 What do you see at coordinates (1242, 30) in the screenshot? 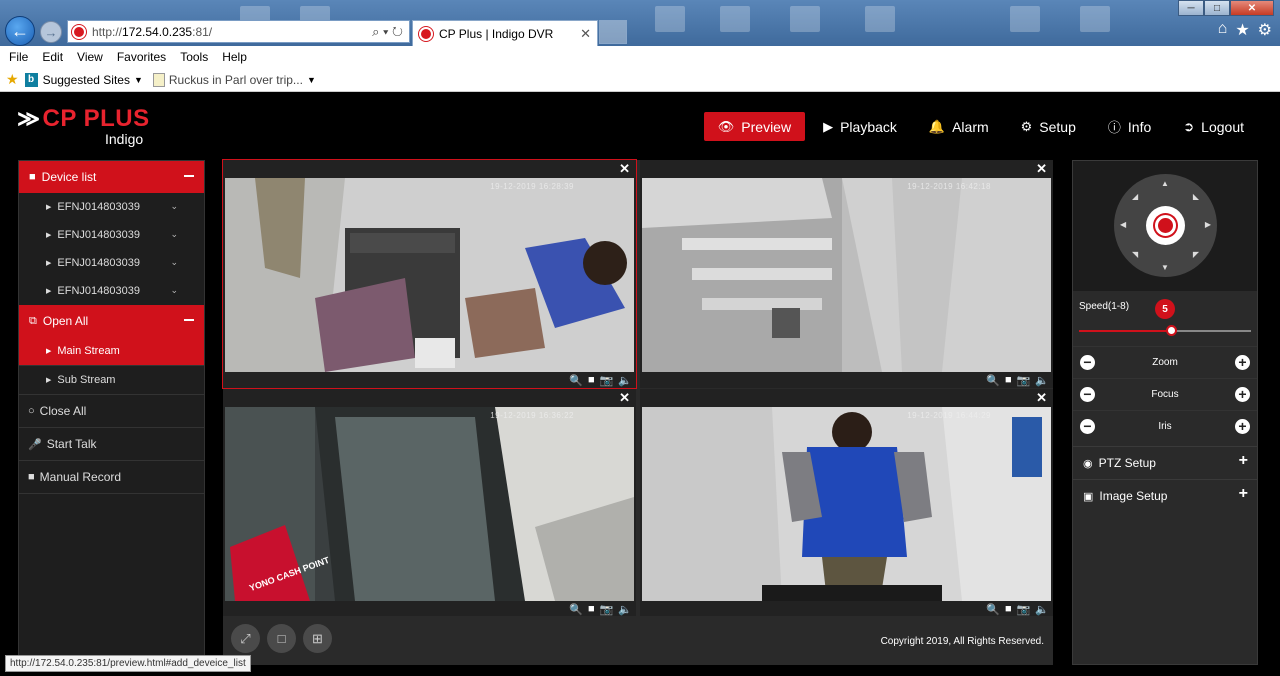
I see `star-icon: ★` at bounding box center [1242, 30].